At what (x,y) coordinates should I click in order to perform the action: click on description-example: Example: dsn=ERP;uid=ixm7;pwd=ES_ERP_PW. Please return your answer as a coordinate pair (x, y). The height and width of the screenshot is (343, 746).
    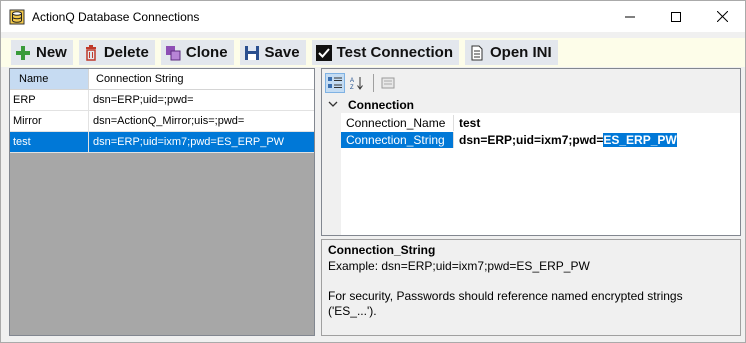
    Looking at the image, I should click on (459, 266).